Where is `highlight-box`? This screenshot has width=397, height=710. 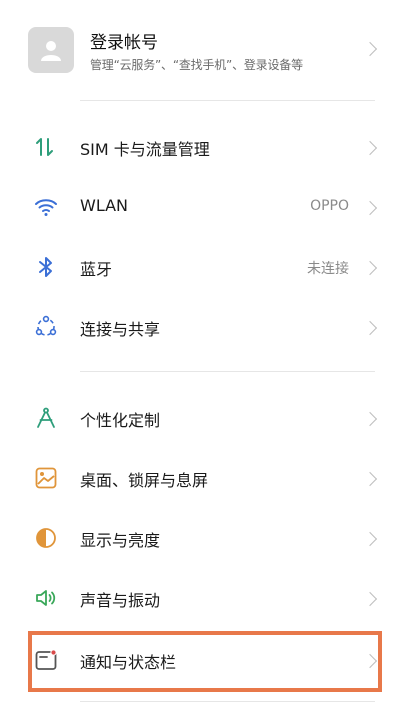
highlight-box is located at coordinates (205, 661).